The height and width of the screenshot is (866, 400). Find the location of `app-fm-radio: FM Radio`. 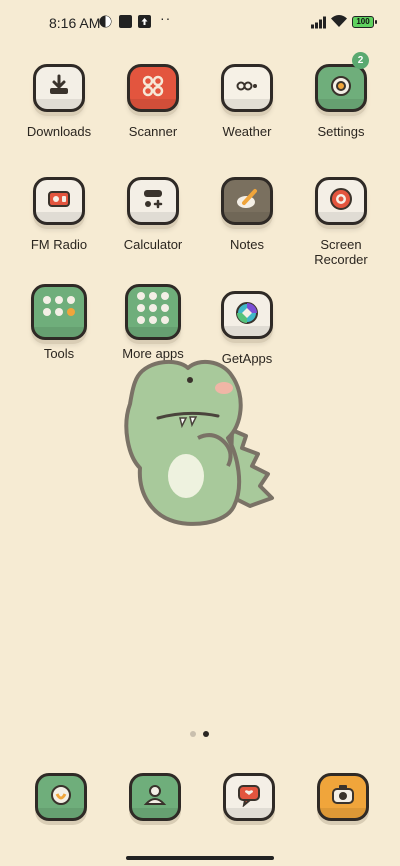

app-fm-radio: FM Radio is located at coordinates (59, 214).